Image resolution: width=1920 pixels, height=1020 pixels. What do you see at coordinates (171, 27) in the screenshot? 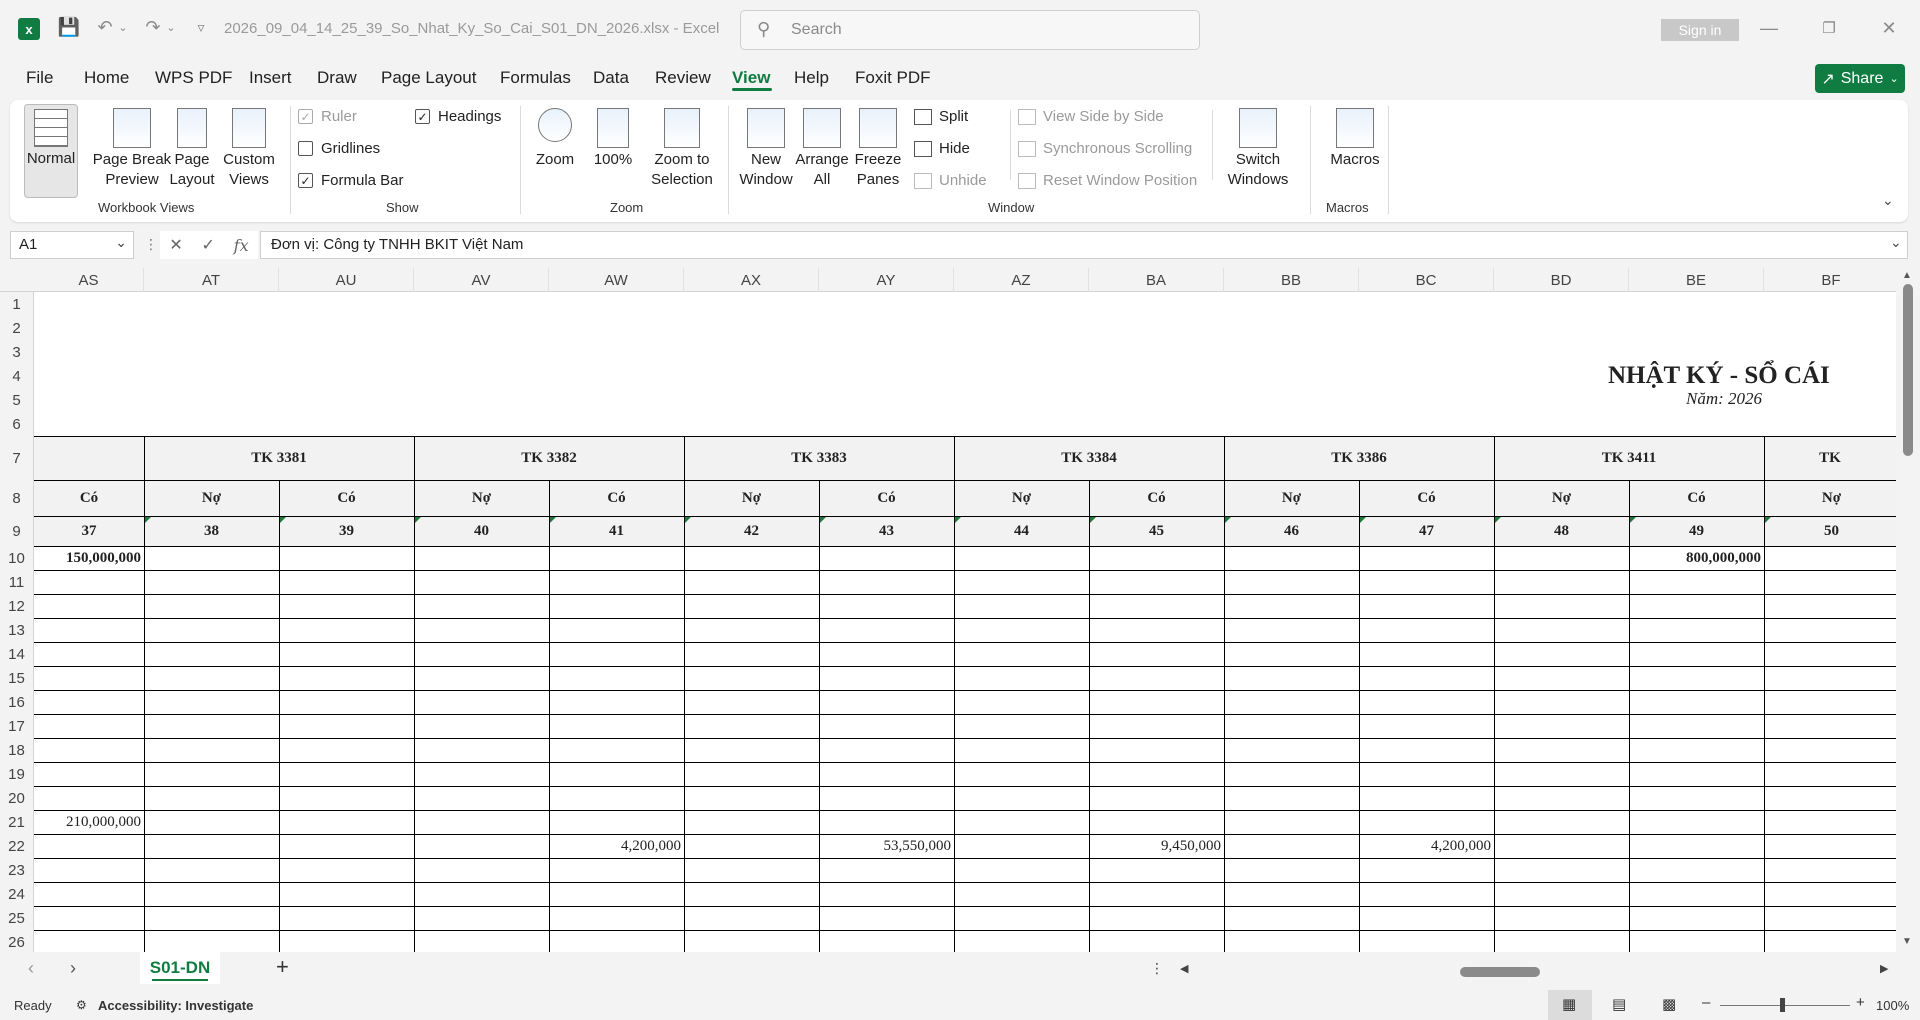
I see `redo-dropdown-icon: ⌄` at bounding box center [171, 27].